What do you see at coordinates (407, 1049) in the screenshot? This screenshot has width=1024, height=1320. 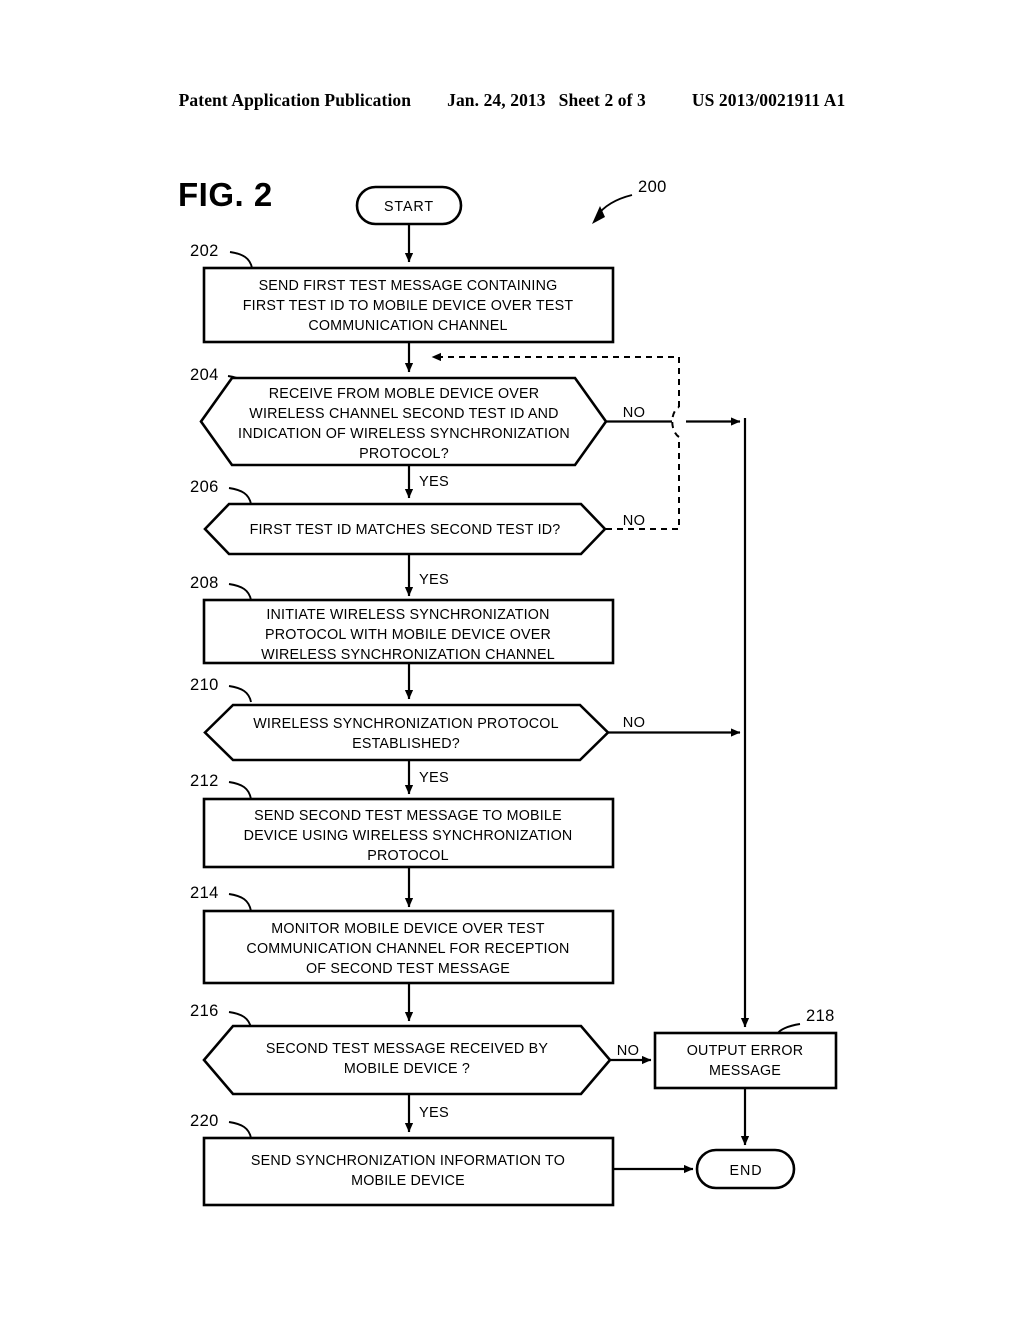 I see `node-216-line-1: SECOND TEST MESSAGE RECEIVED BY` at bounding box center [407, 1049].